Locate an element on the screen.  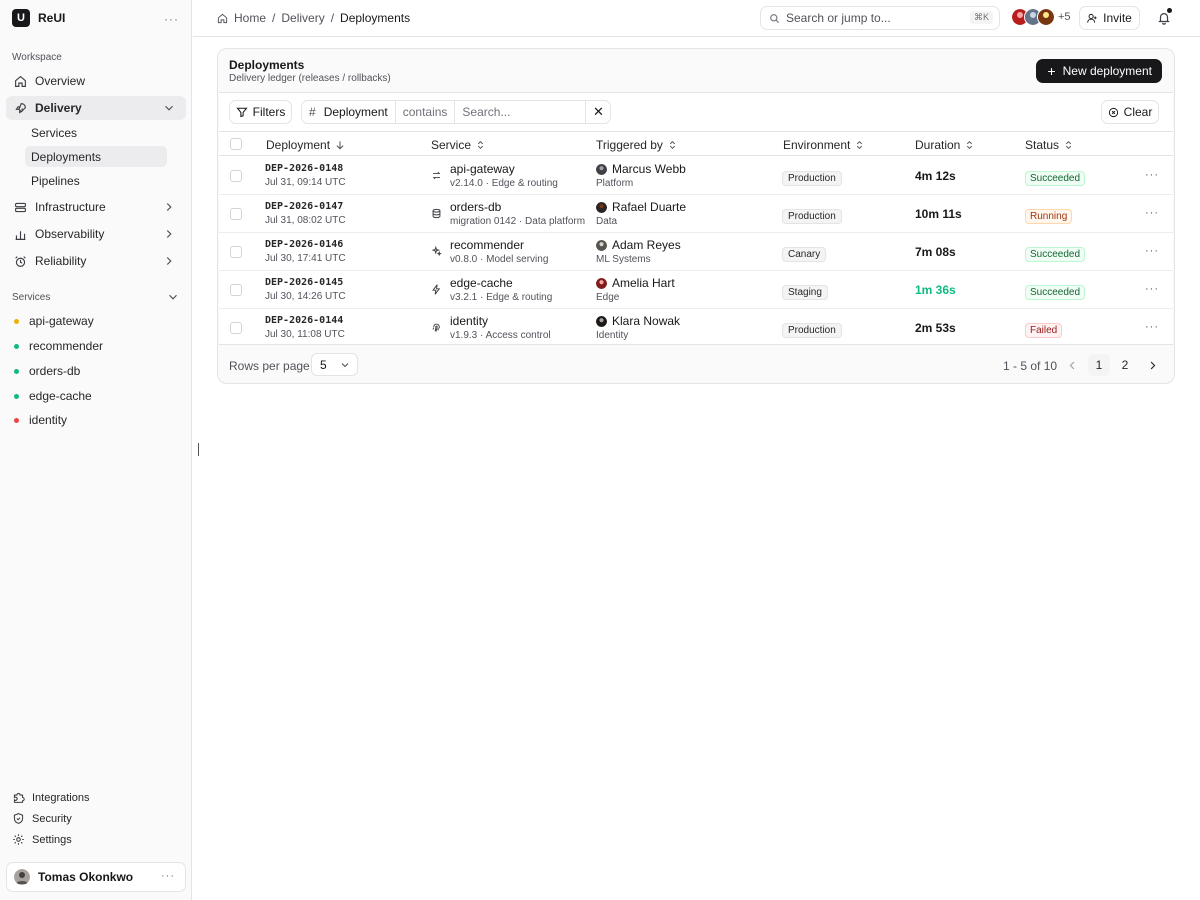
column-duration: Duration is located at coordinates (944, 145).